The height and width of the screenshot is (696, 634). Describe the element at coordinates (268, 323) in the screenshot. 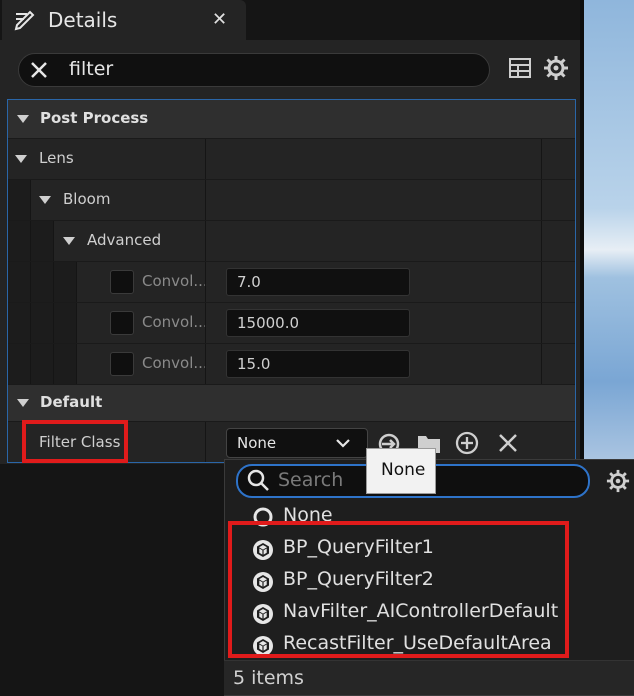

I see `property-value: 15000.0` at that location.